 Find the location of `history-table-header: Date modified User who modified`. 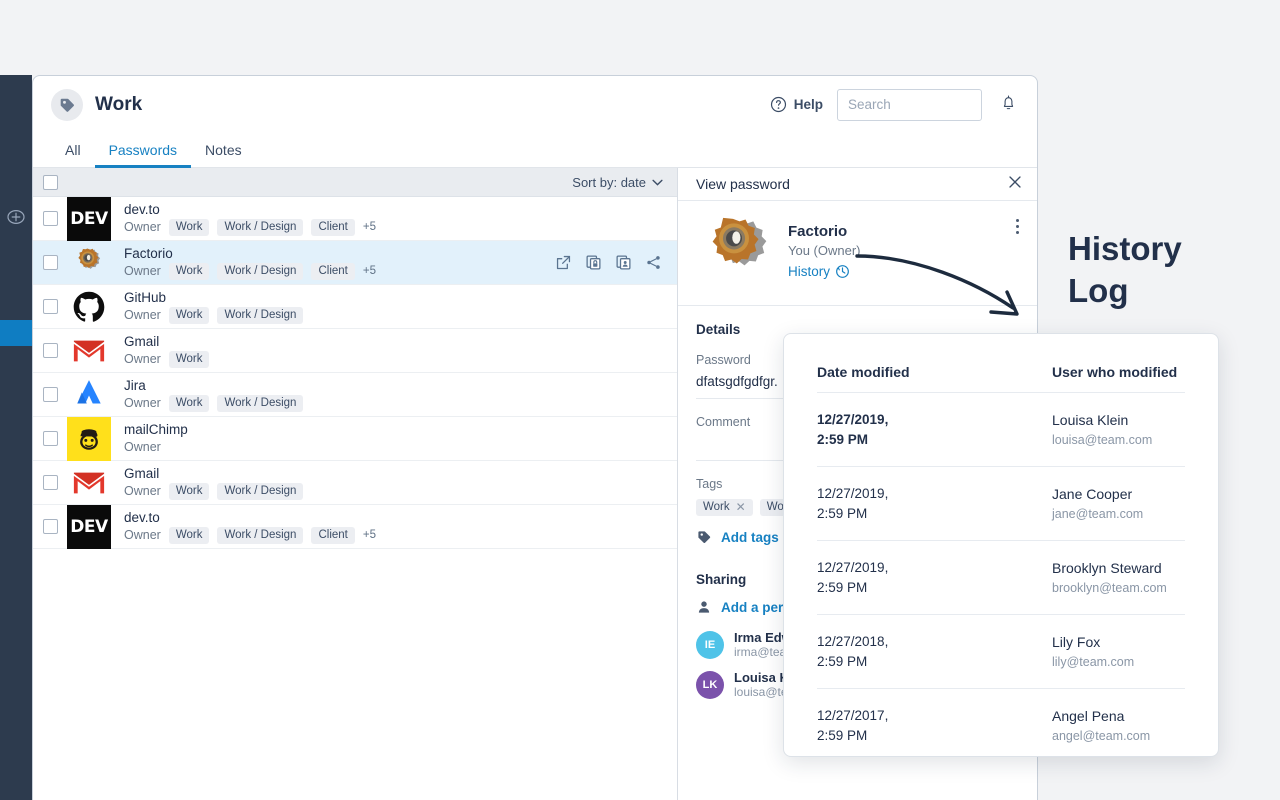

history-table-header: Date modified User who modified is located at coordinates (1001, 363).